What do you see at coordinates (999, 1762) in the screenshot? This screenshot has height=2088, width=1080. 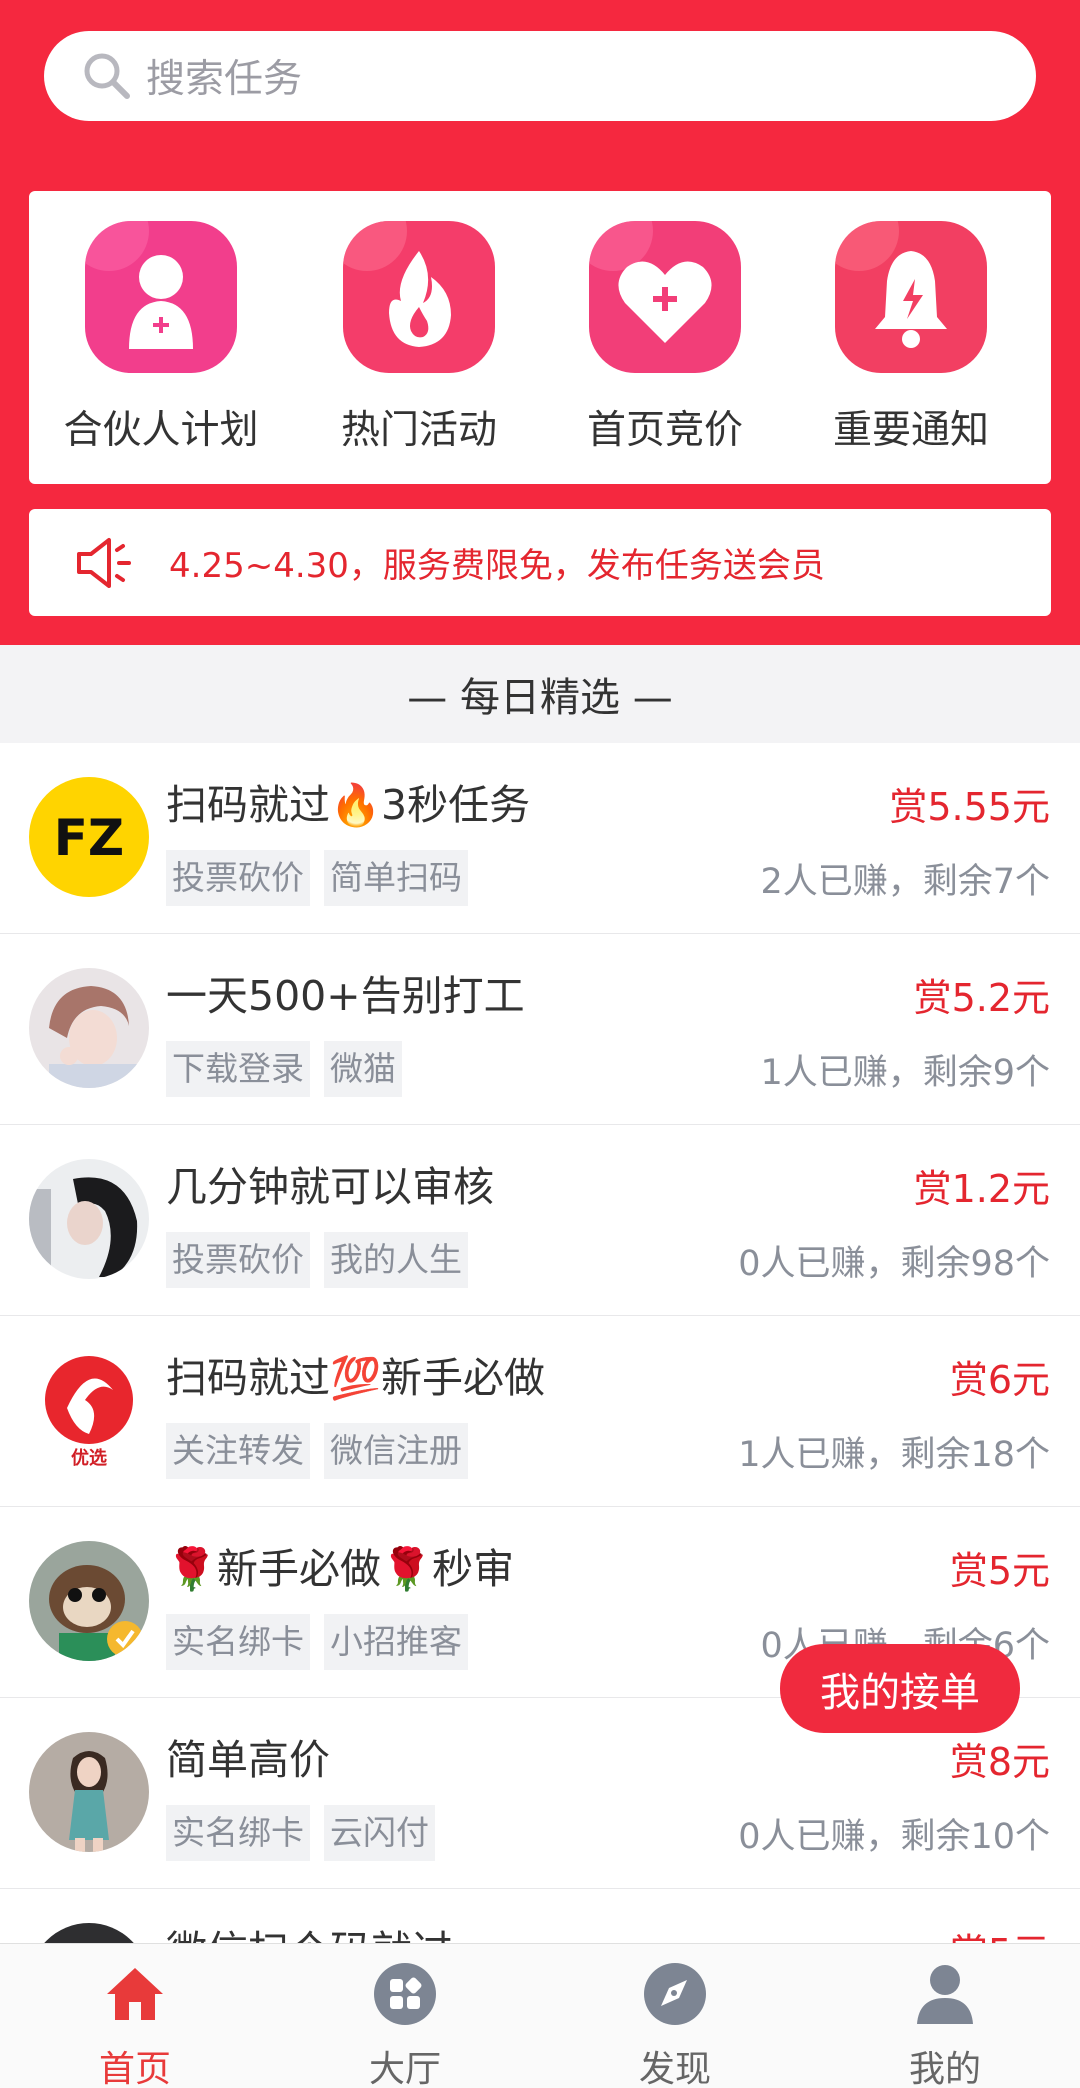 I see `task-reward: 赏8元` at bounding box center [999, 1762].